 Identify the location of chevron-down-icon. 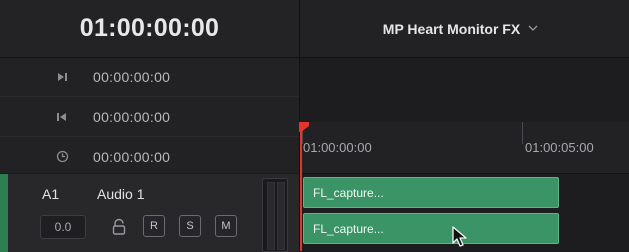
(533, 29).